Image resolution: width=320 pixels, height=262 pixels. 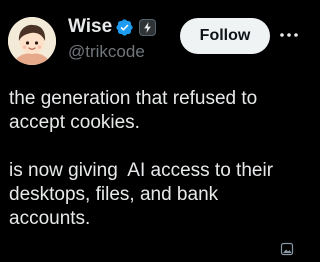 What do you see at coordinates (289, 35) in the screenshot?
I see `more-options-icon` at bounding box center [289, 35].